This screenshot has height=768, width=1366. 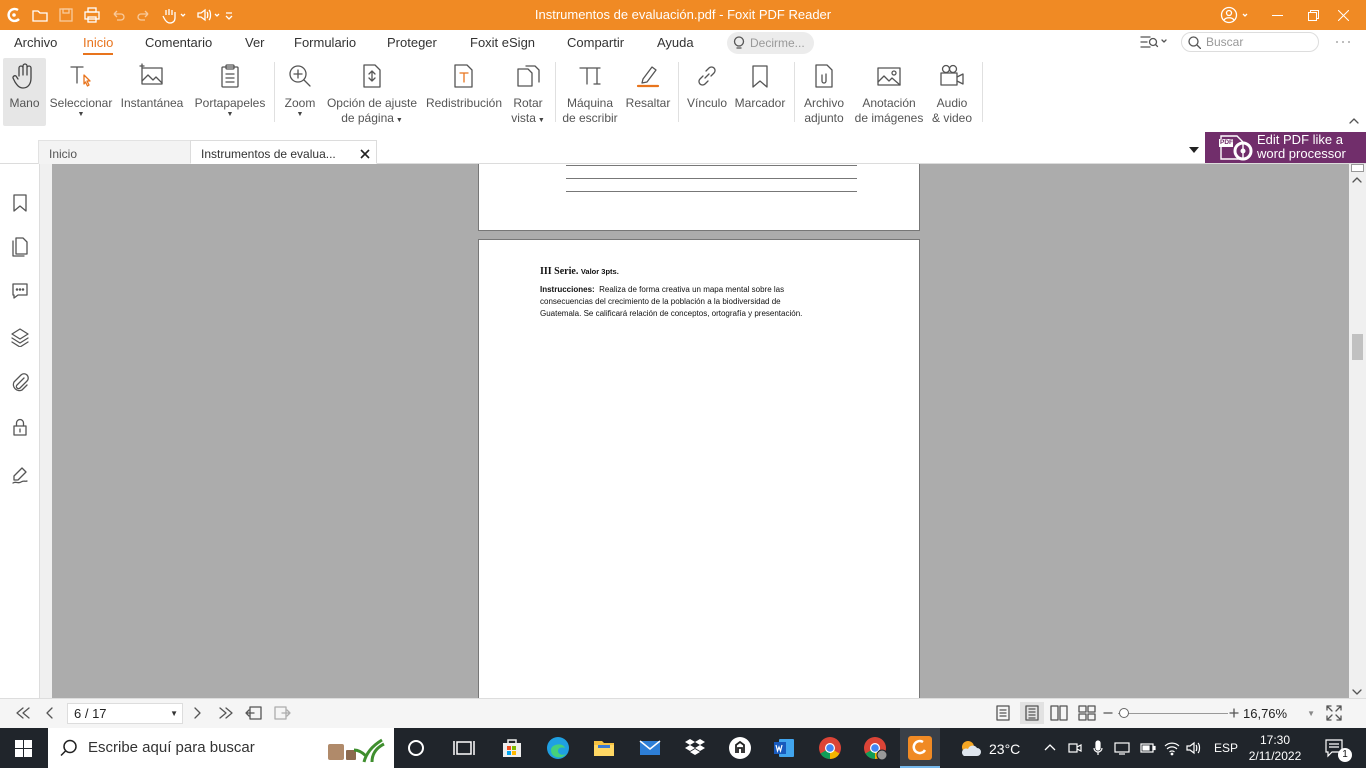 What do you see at coordinates (1124, 713) in the screenshot?
I see `zoom-slider-thumb` at bounding box center [1124, 713].